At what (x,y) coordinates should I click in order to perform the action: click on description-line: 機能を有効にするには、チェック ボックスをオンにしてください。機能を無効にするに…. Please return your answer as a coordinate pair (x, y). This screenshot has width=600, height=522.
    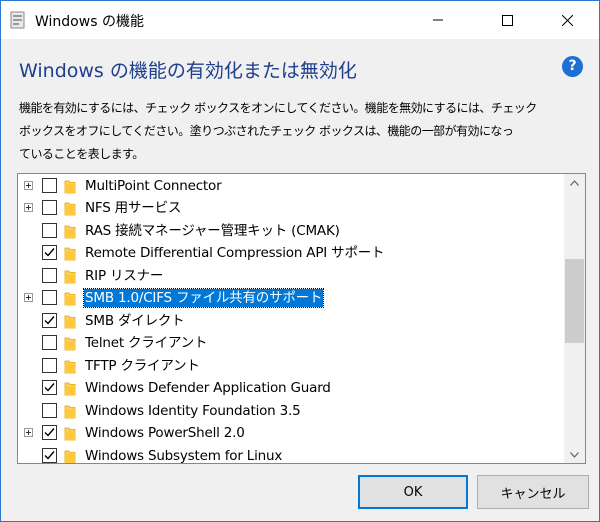
    Looking at the image, I should click on (278, 108).